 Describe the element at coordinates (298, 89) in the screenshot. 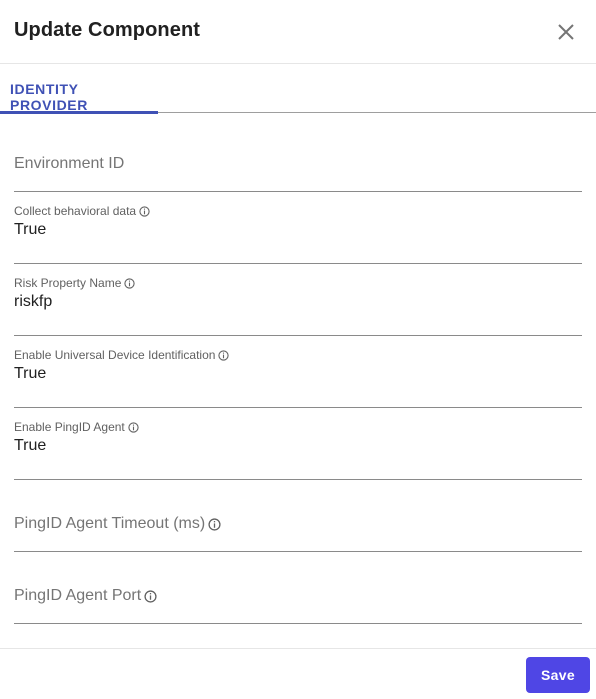

I see `tab-bar: IDENTITY PROVIDER` at that location.